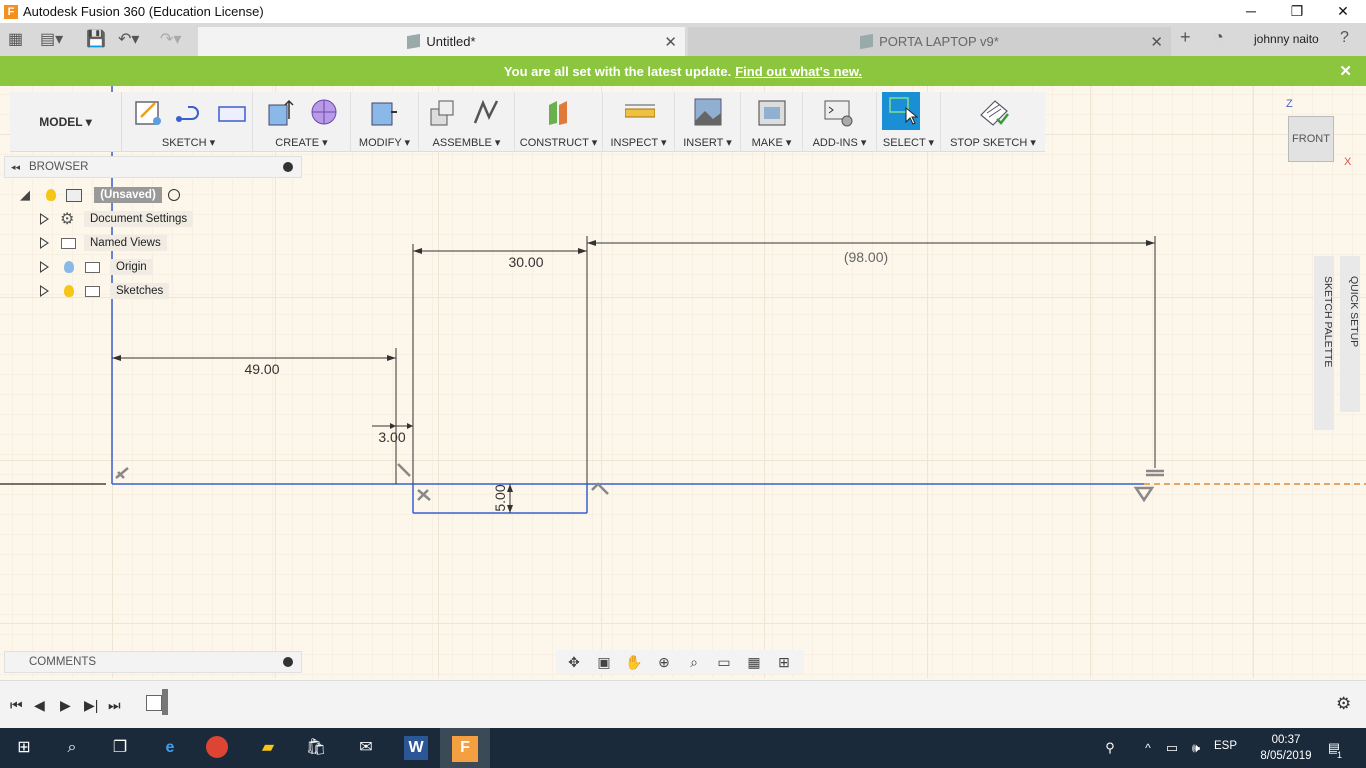 The image size is (1366, 768). I want to click on tab-untitled: Untitled* ✕, so click(441, 41).